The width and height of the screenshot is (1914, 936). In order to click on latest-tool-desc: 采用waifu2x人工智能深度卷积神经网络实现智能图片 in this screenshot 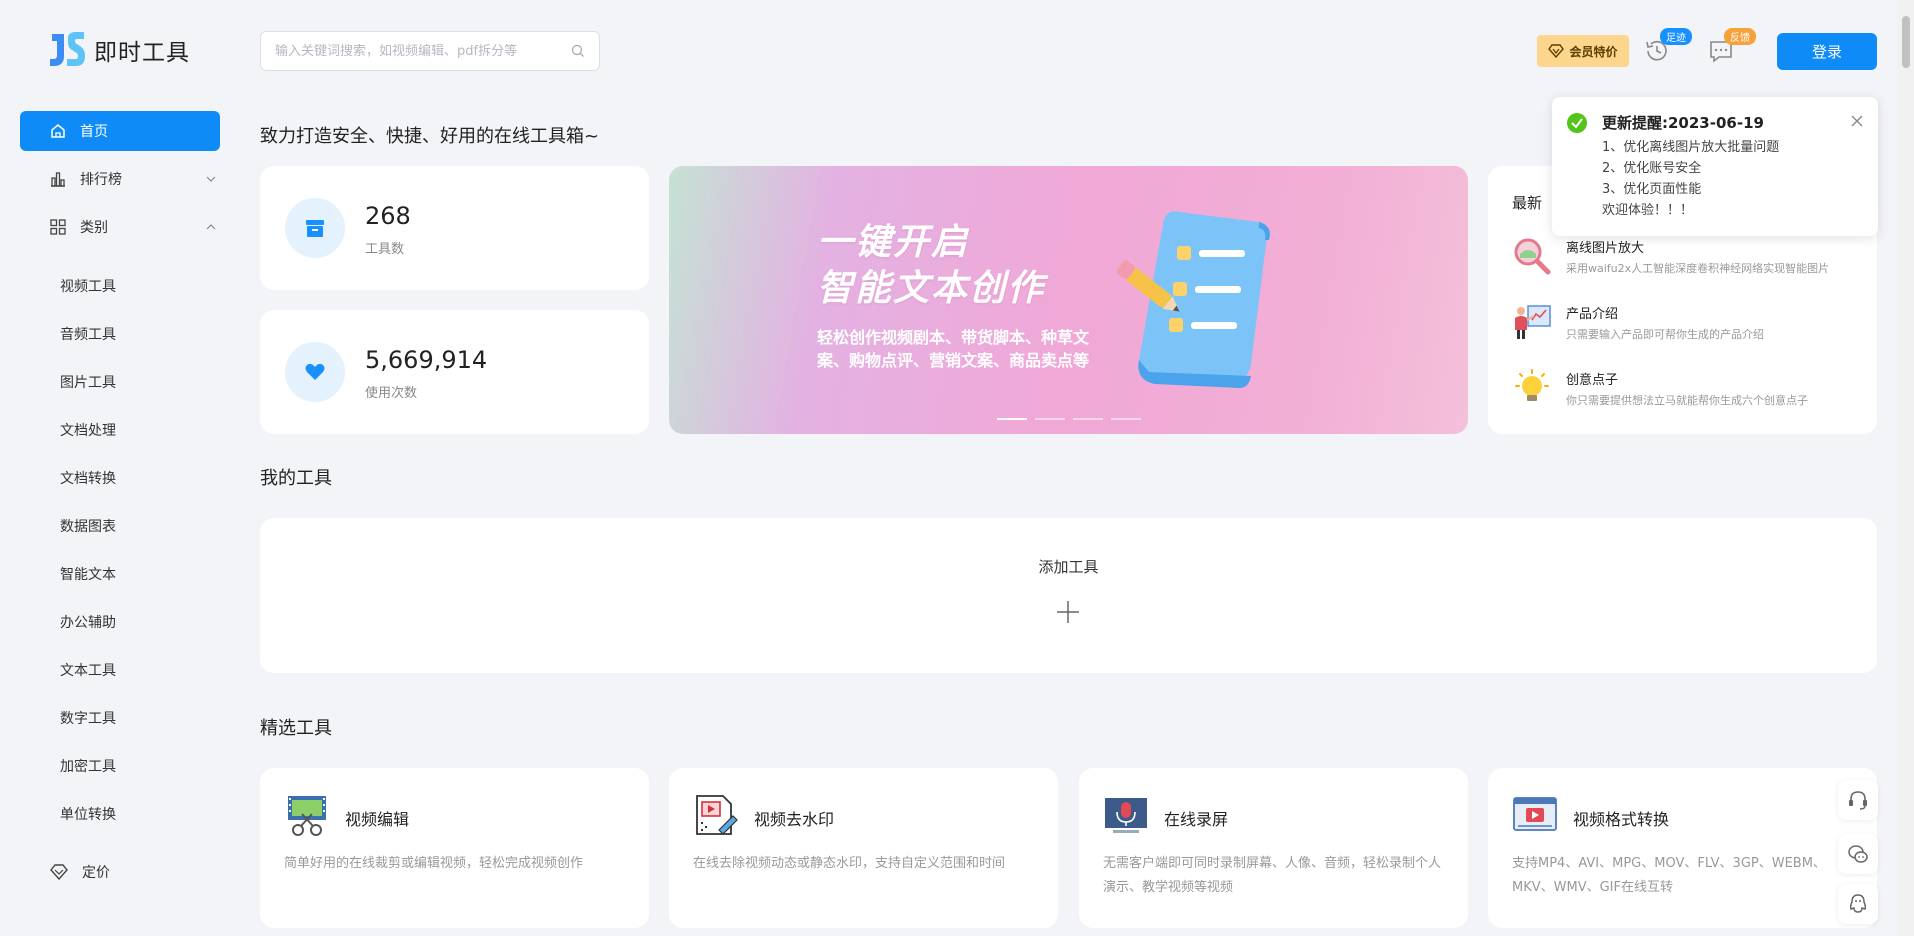, I will do `click(1698, 268)`.